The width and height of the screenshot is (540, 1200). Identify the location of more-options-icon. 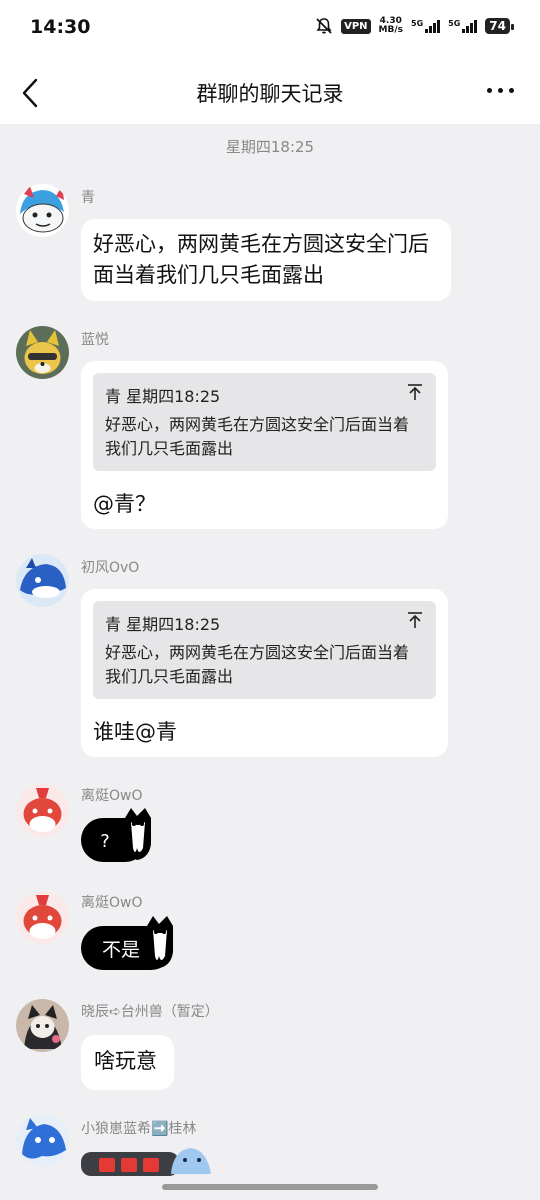
(500, 90).